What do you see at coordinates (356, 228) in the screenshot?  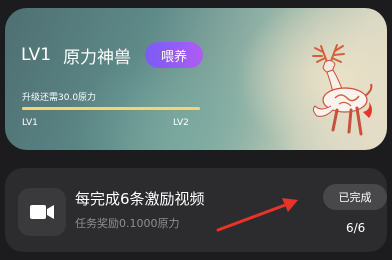 I see `task-progress-count: 6/6` at bounding box center [356, 228].